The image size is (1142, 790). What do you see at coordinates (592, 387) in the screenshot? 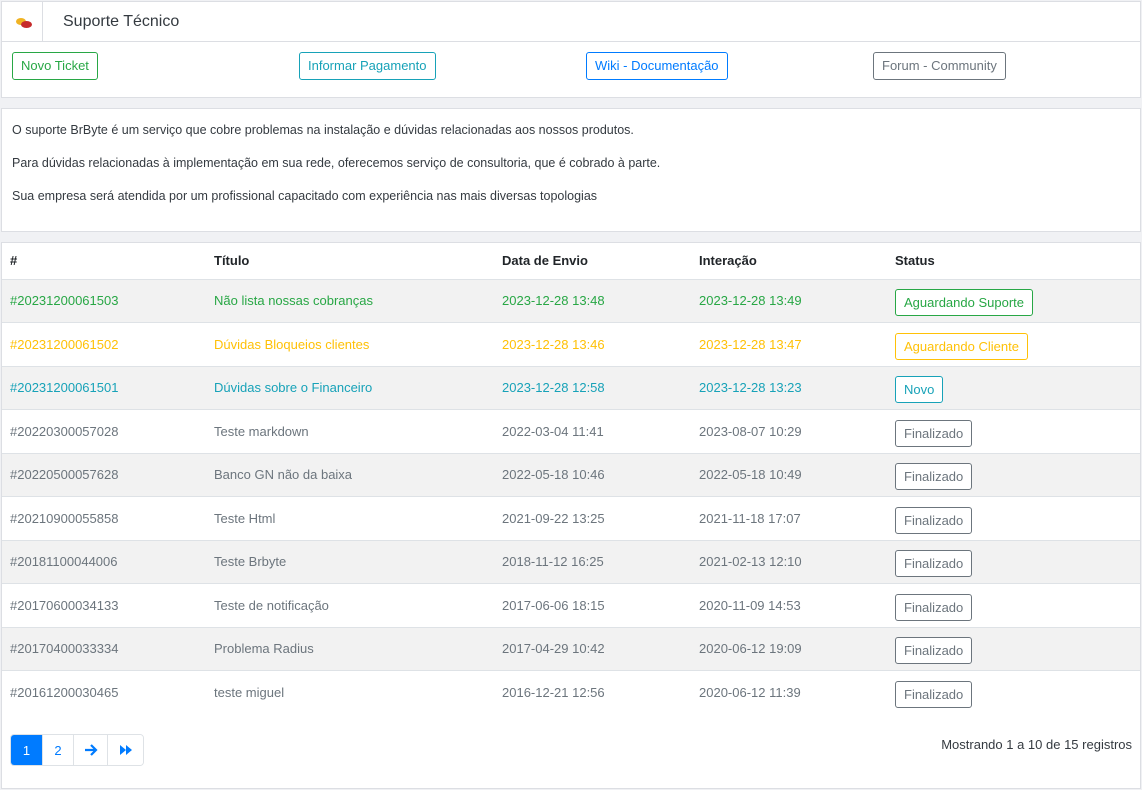
I see `ticket-sent-date: 2023-12-28 12:58` at bounding box center [592, 387].